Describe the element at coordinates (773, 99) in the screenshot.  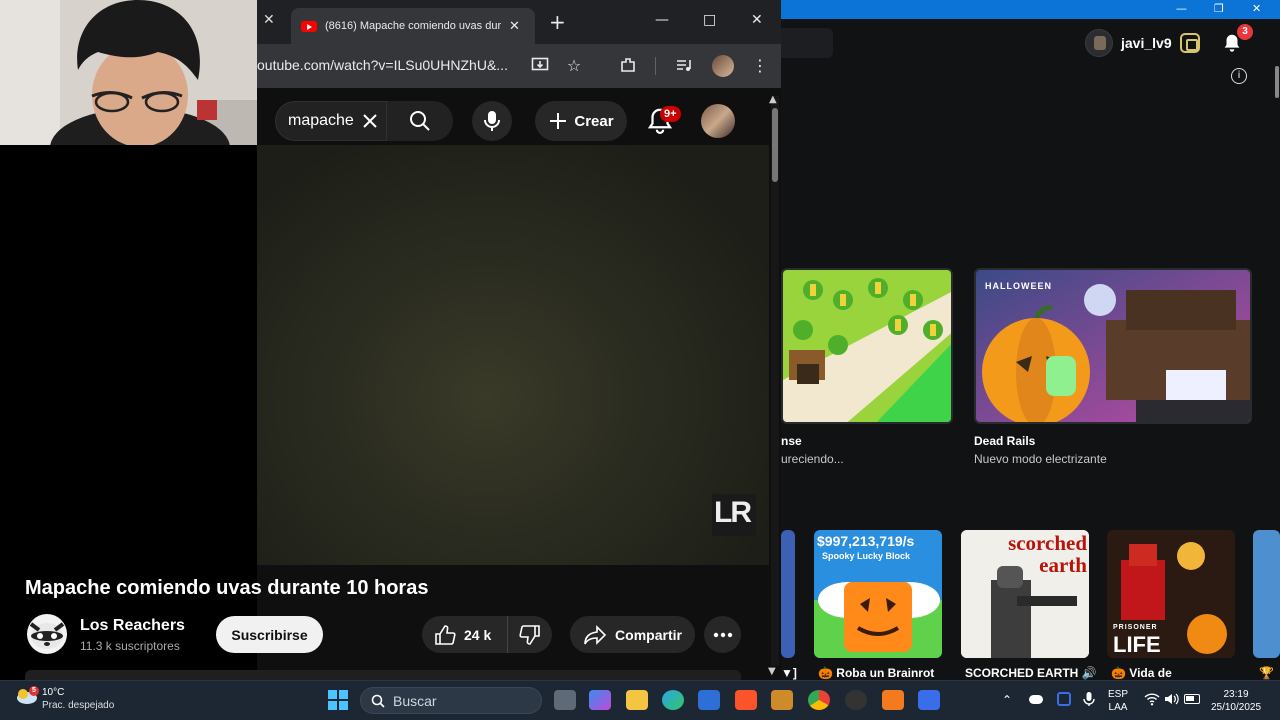
I see `scroll-up-icon: ▲` at that location.